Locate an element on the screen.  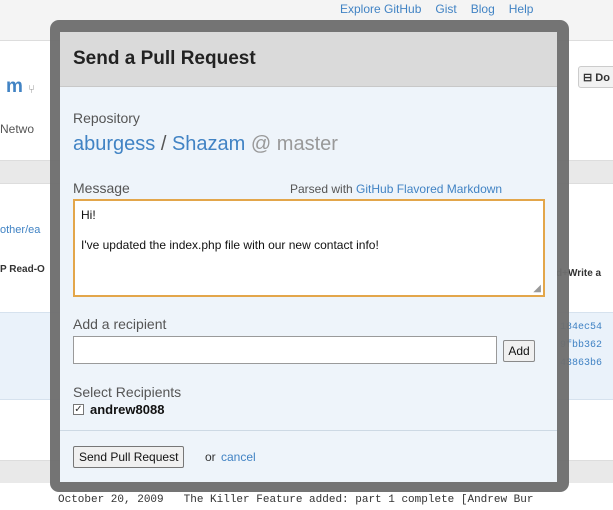
markdown-link: GitHub Flavored Markdown is located at coordinates (429, 189).